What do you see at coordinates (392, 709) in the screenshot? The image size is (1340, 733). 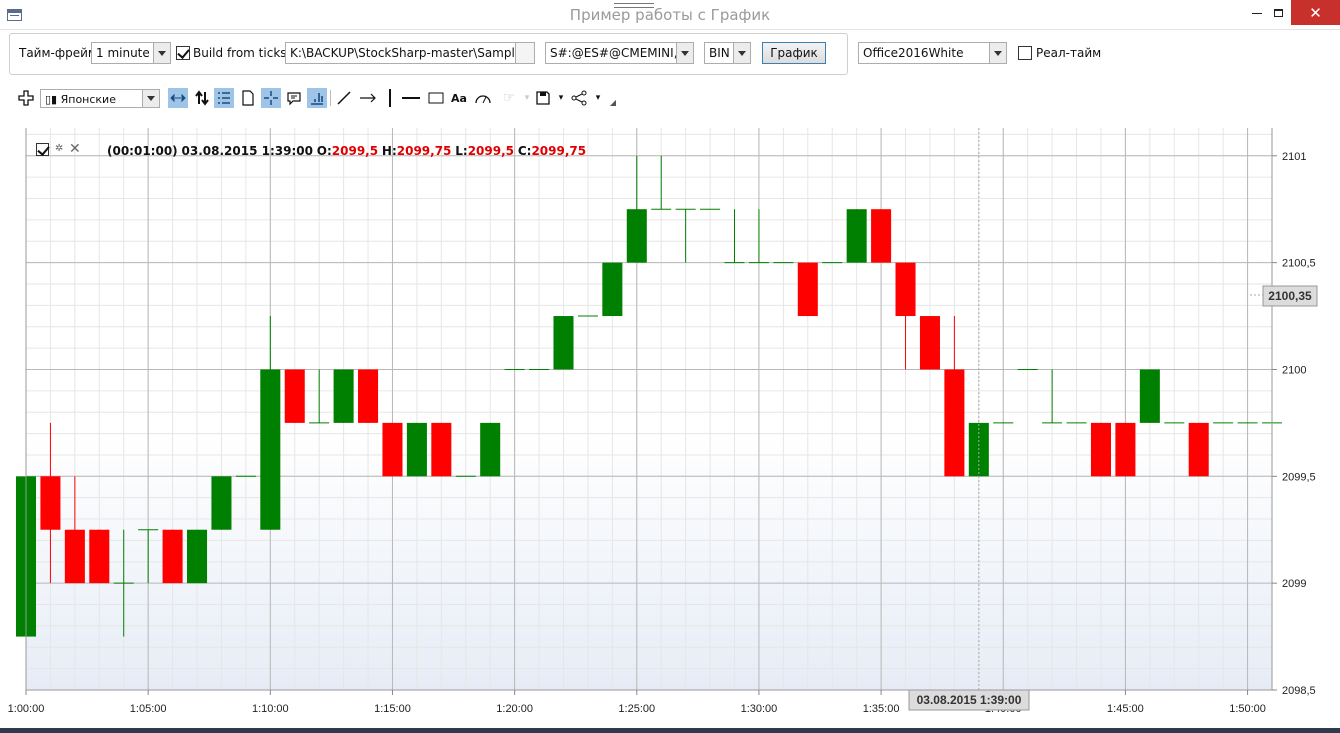 I see `x-tick-label: 1:15:00` at bounding box center [392, 709].